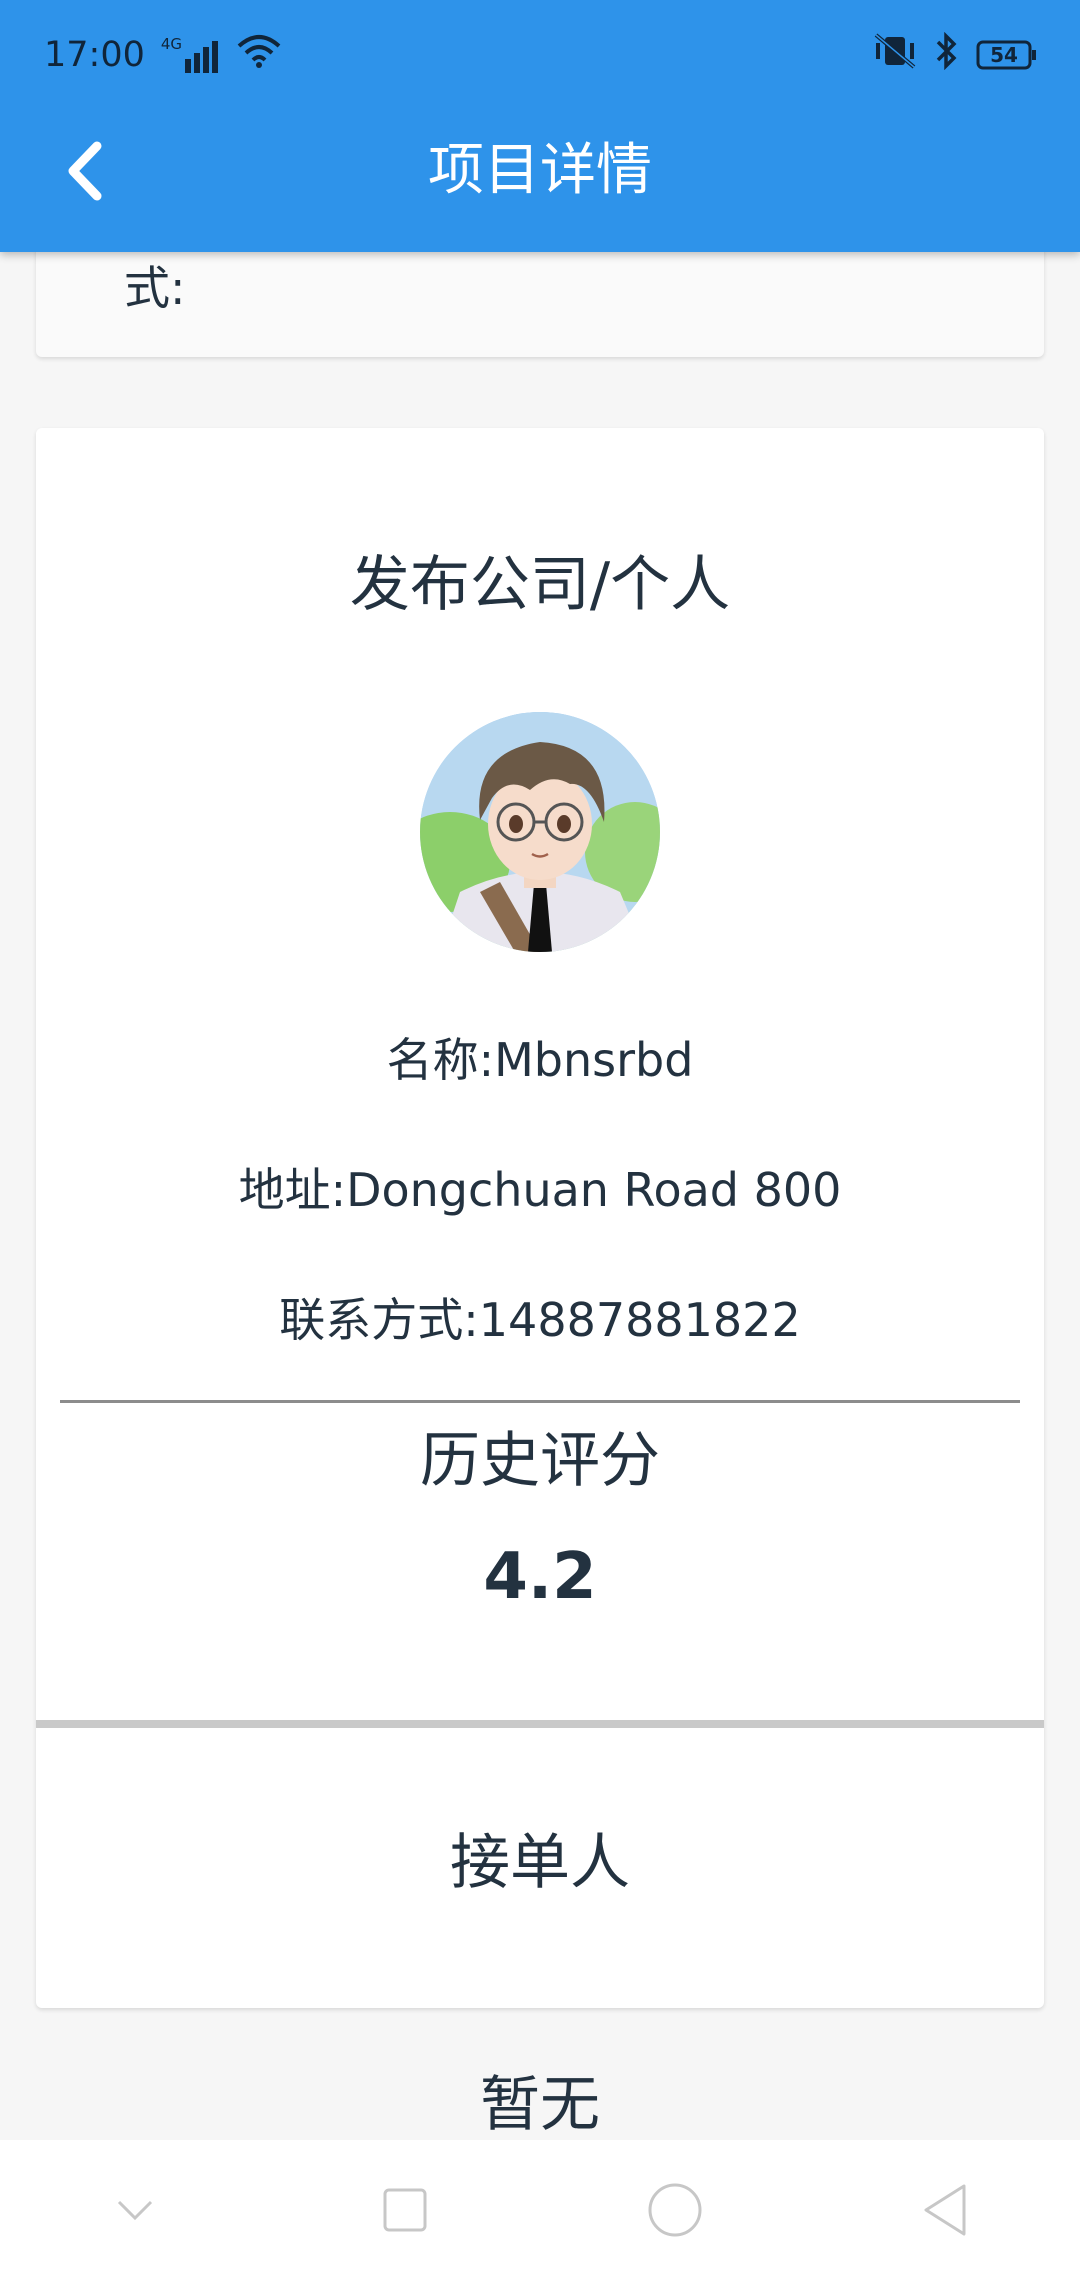 The width and height of the screenshot is (1080, 2280). I want to click on publisher-address: 地址:Dongchuan Road 800, so click(540, 1190).